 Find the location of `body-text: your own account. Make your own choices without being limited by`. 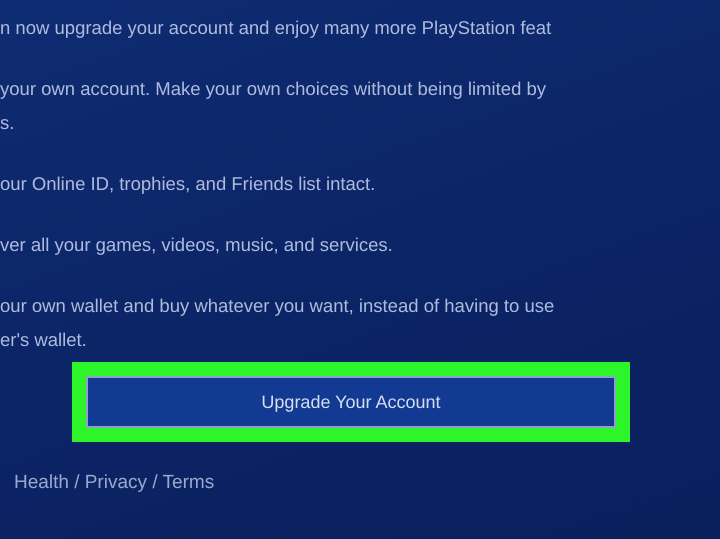

body-text: your own account. Make your own choices without being limited by is located at coordinates (273, 89).